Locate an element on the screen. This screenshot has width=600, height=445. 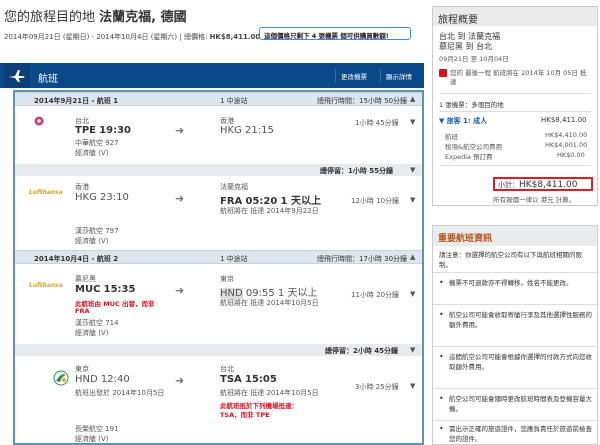
leg1-arrival: HKG 21:15 is located at coordinates (247, 130).